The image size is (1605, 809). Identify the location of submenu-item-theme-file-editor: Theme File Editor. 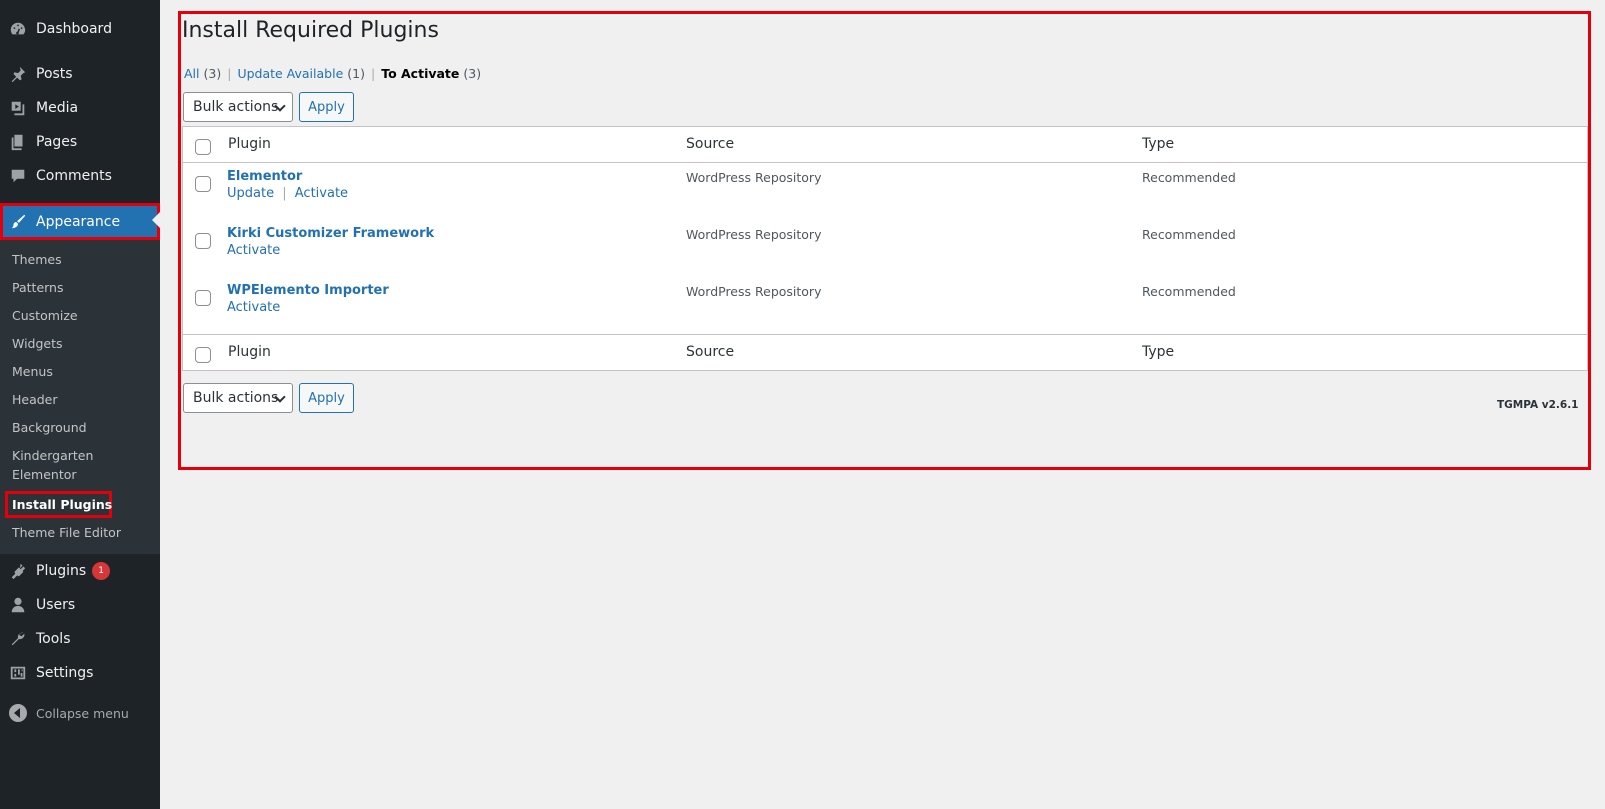
(66, 532).